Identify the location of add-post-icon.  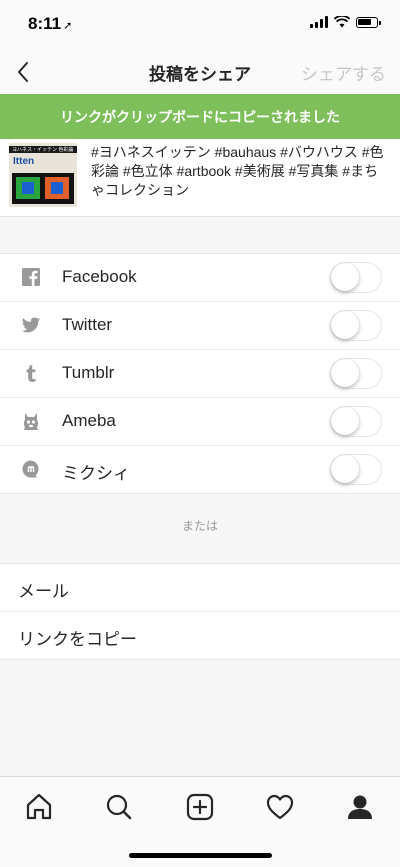
(200, 807).